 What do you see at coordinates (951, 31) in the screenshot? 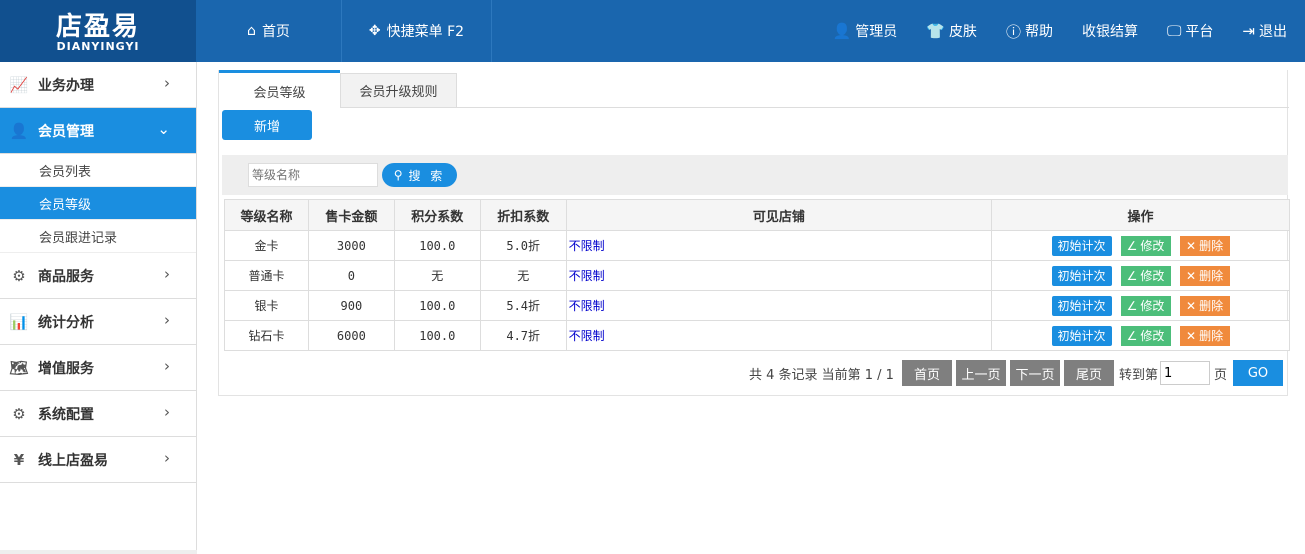
I see `nav-skin: 👕 皮肤` at bounding box center [951, 31].